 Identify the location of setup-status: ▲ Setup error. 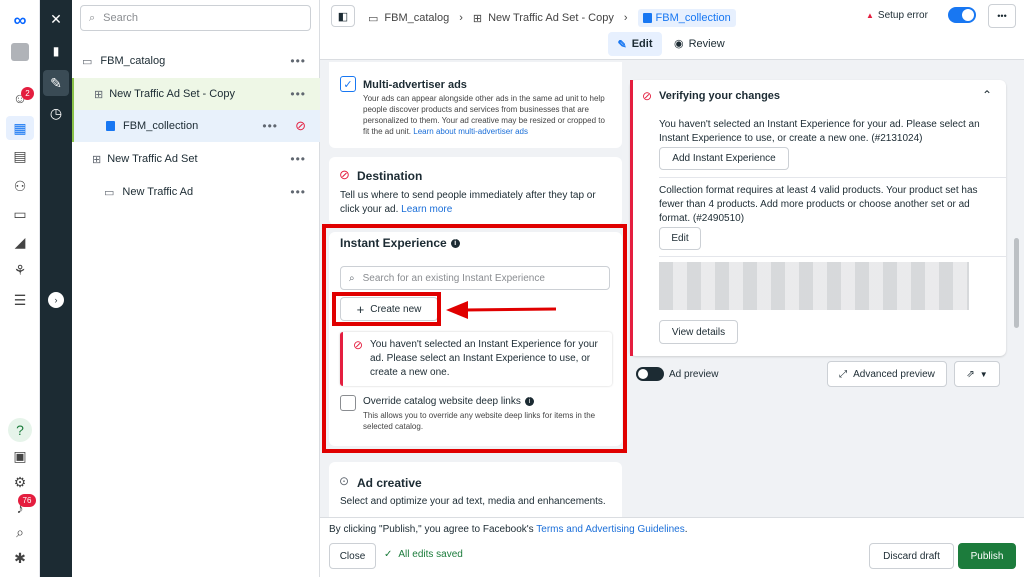
(897, 15).